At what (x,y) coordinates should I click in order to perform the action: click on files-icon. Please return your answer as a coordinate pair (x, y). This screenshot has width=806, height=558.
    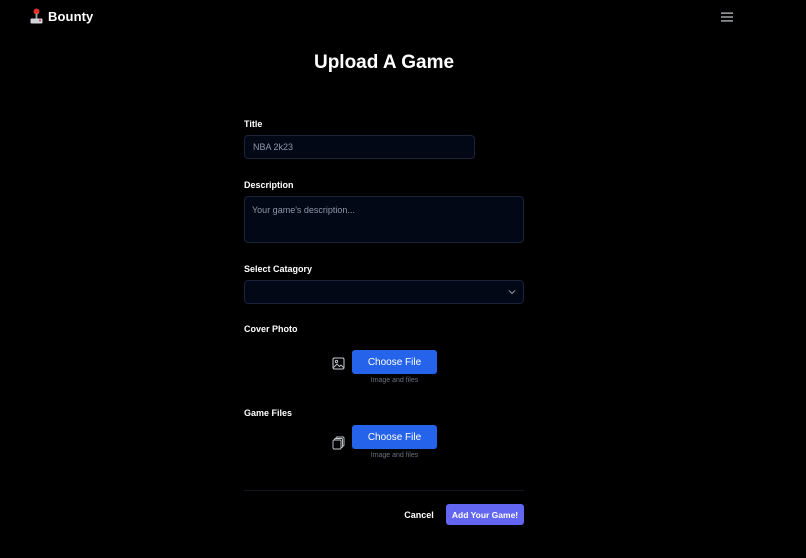
    Looking at the image, I should click on (338, 443).